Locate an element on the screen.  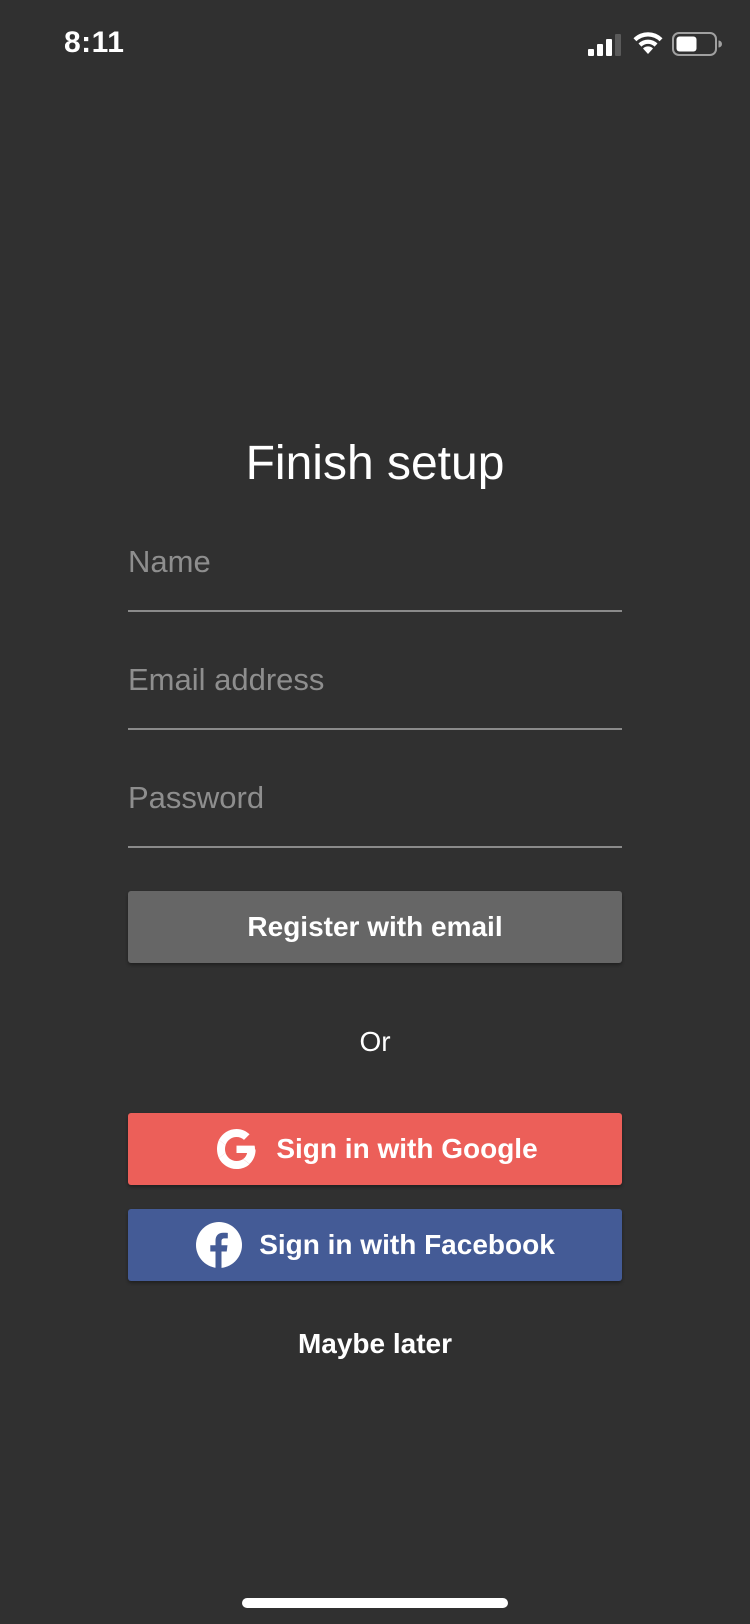
name-field-container is located at coordinates (375, 572).